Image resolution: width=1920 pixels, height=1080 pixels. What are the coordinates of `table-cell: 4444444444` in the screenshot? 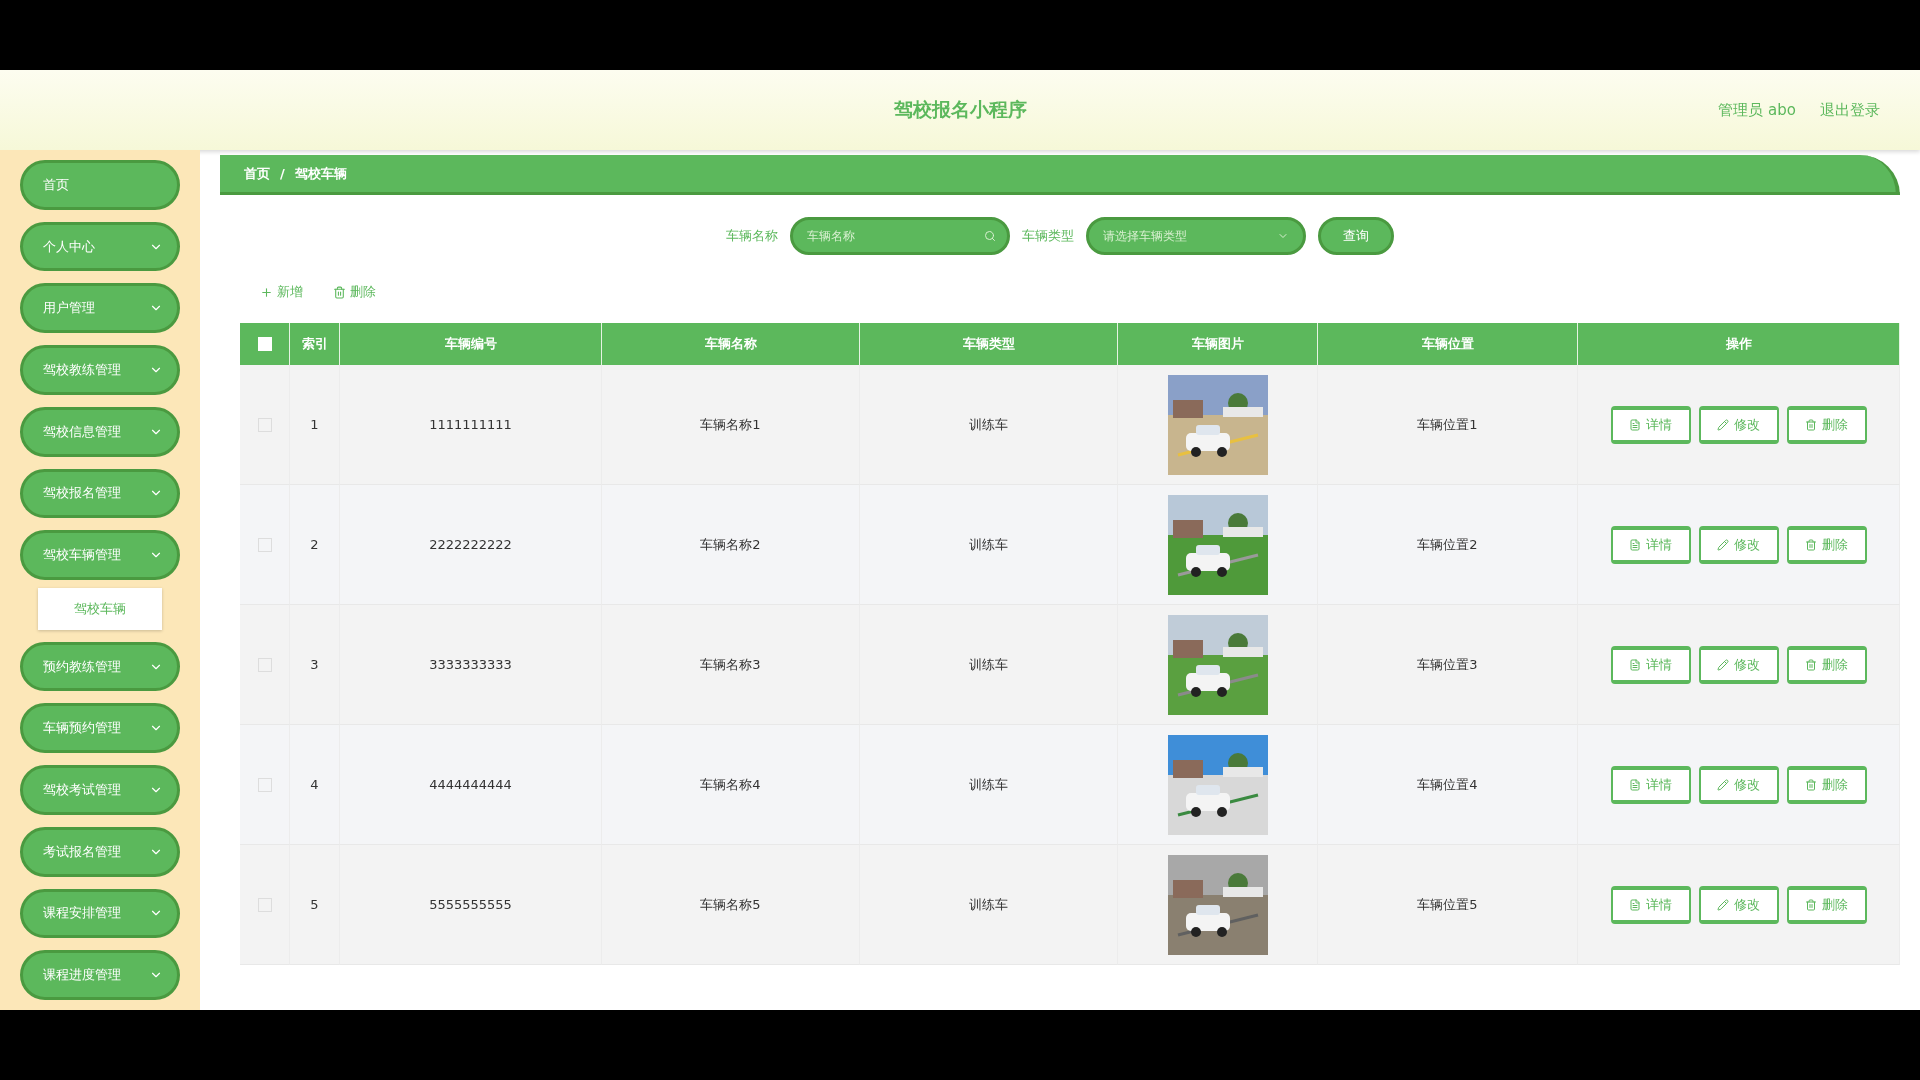 It's located at (471, 785).